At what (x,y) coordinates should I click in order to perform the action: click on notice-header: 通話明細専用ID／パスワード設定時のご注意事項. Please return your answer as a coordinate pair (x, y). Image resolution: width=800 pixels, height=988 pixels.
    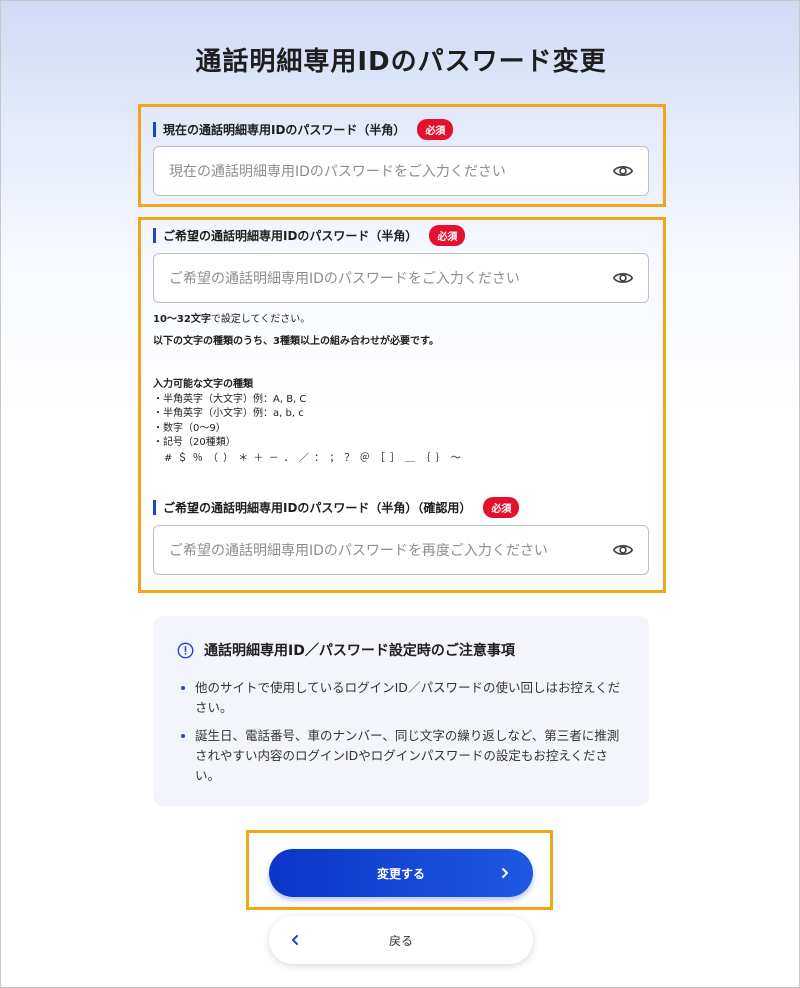
    Looking at the image, I should click on (346, 650).